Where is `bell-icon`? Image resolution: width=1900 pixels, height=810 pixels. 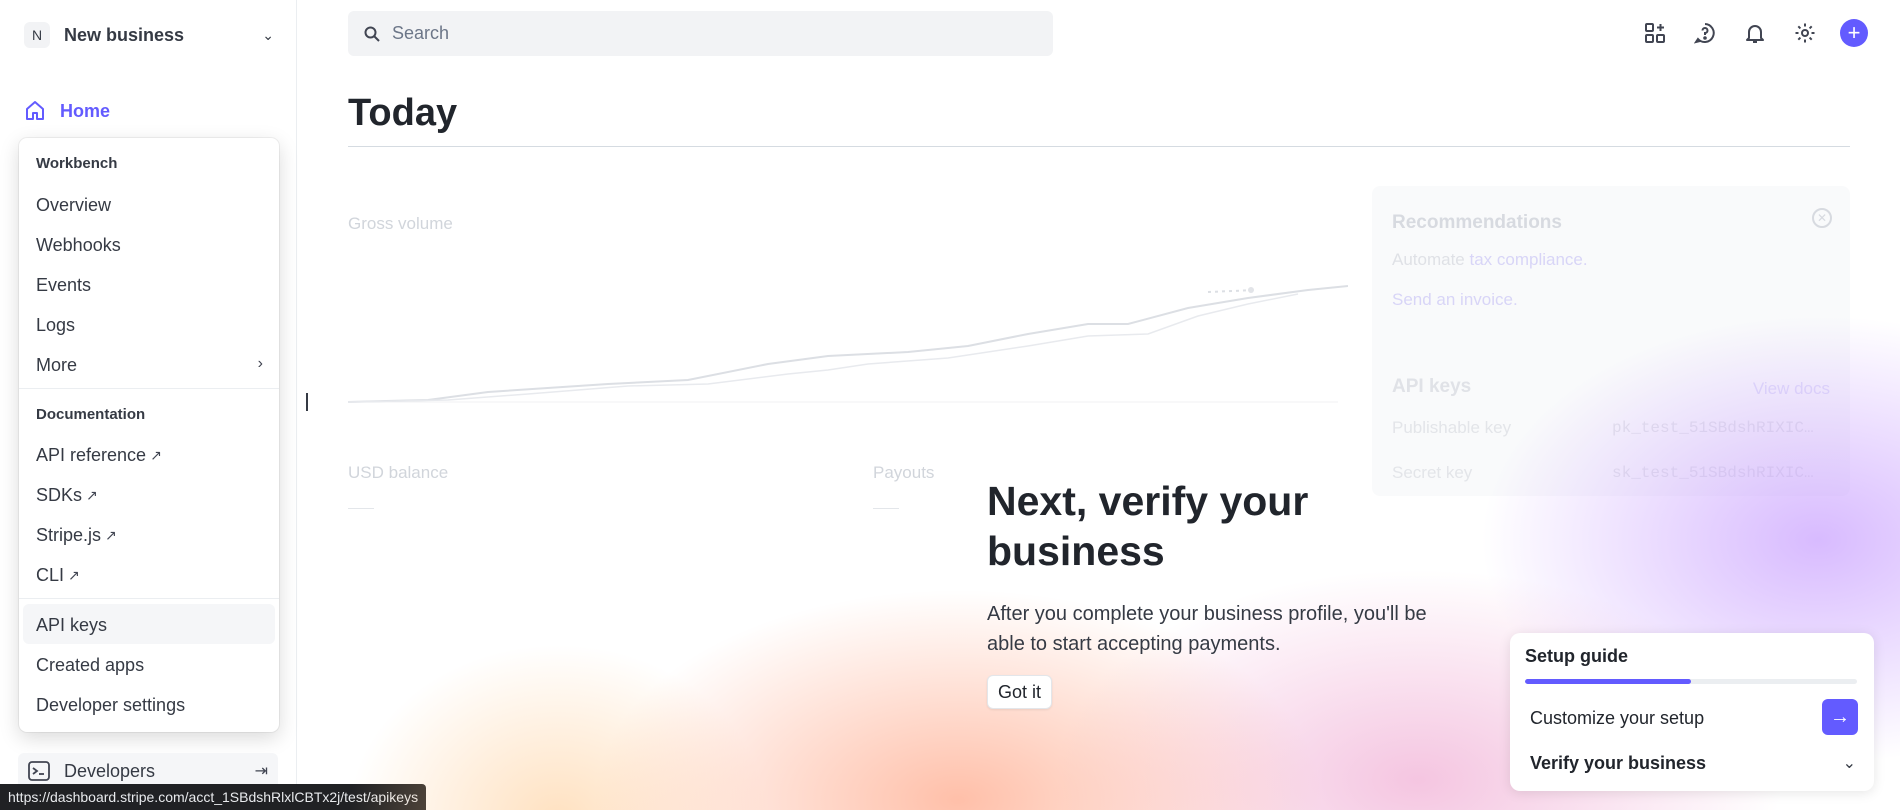
bell-icon is located at coordinates (1755, 33).